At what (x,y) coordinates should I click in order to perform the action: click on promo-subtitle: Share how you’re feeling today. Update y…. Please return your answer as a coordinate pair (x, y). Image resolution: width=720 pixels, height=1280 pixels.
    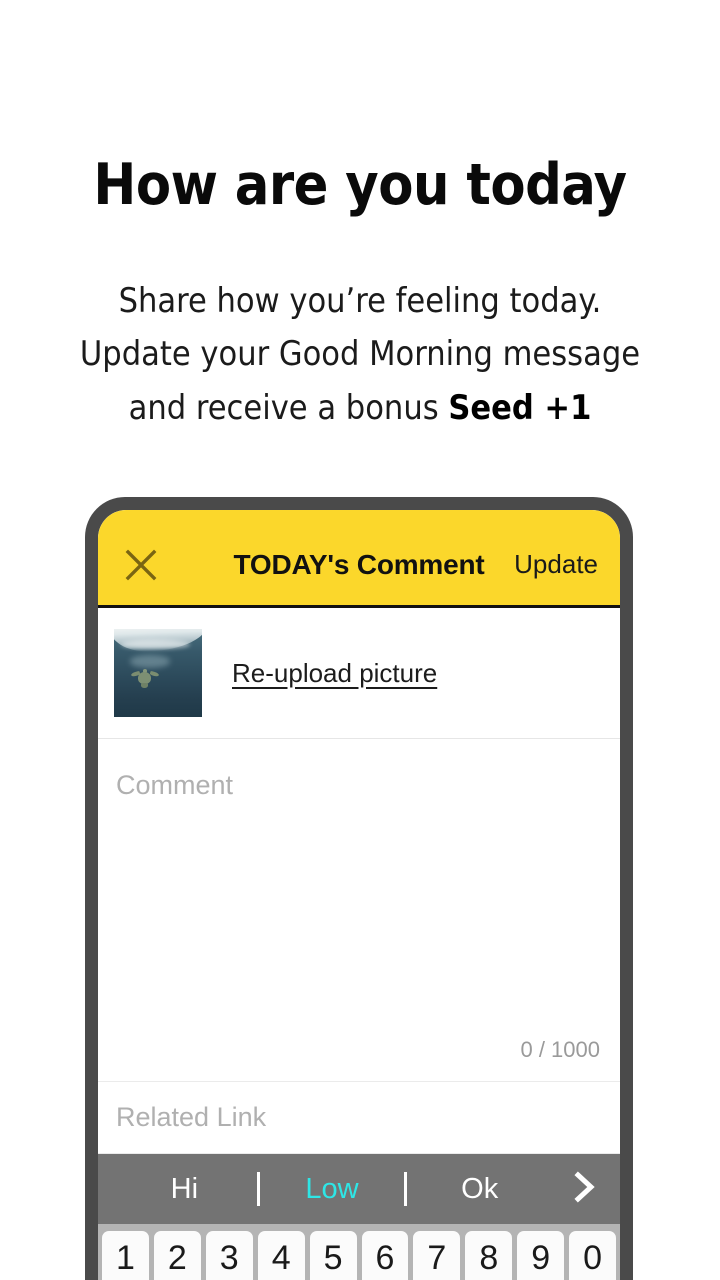
    Looking at the image, I should click on (360, 355).